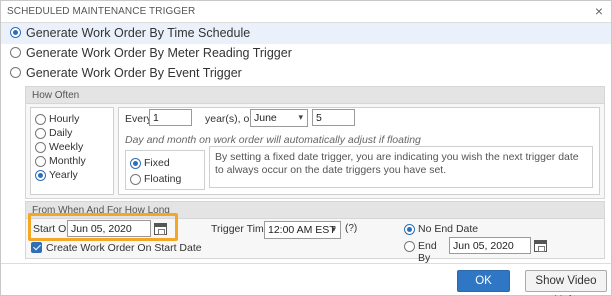 Image resolution: width=612 pixels, height=296 pixels. I want to click on trigger-time-value: 12:00 AM EST, so click(302, 230).